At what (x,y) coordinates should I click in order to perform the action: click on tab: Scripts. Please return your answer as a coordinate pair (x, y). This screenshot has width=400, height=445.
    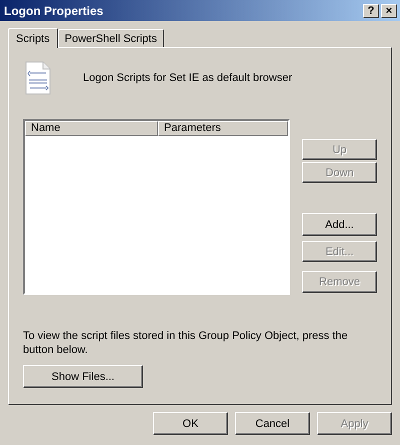
    Looking at the image, I should click on (33, 38).